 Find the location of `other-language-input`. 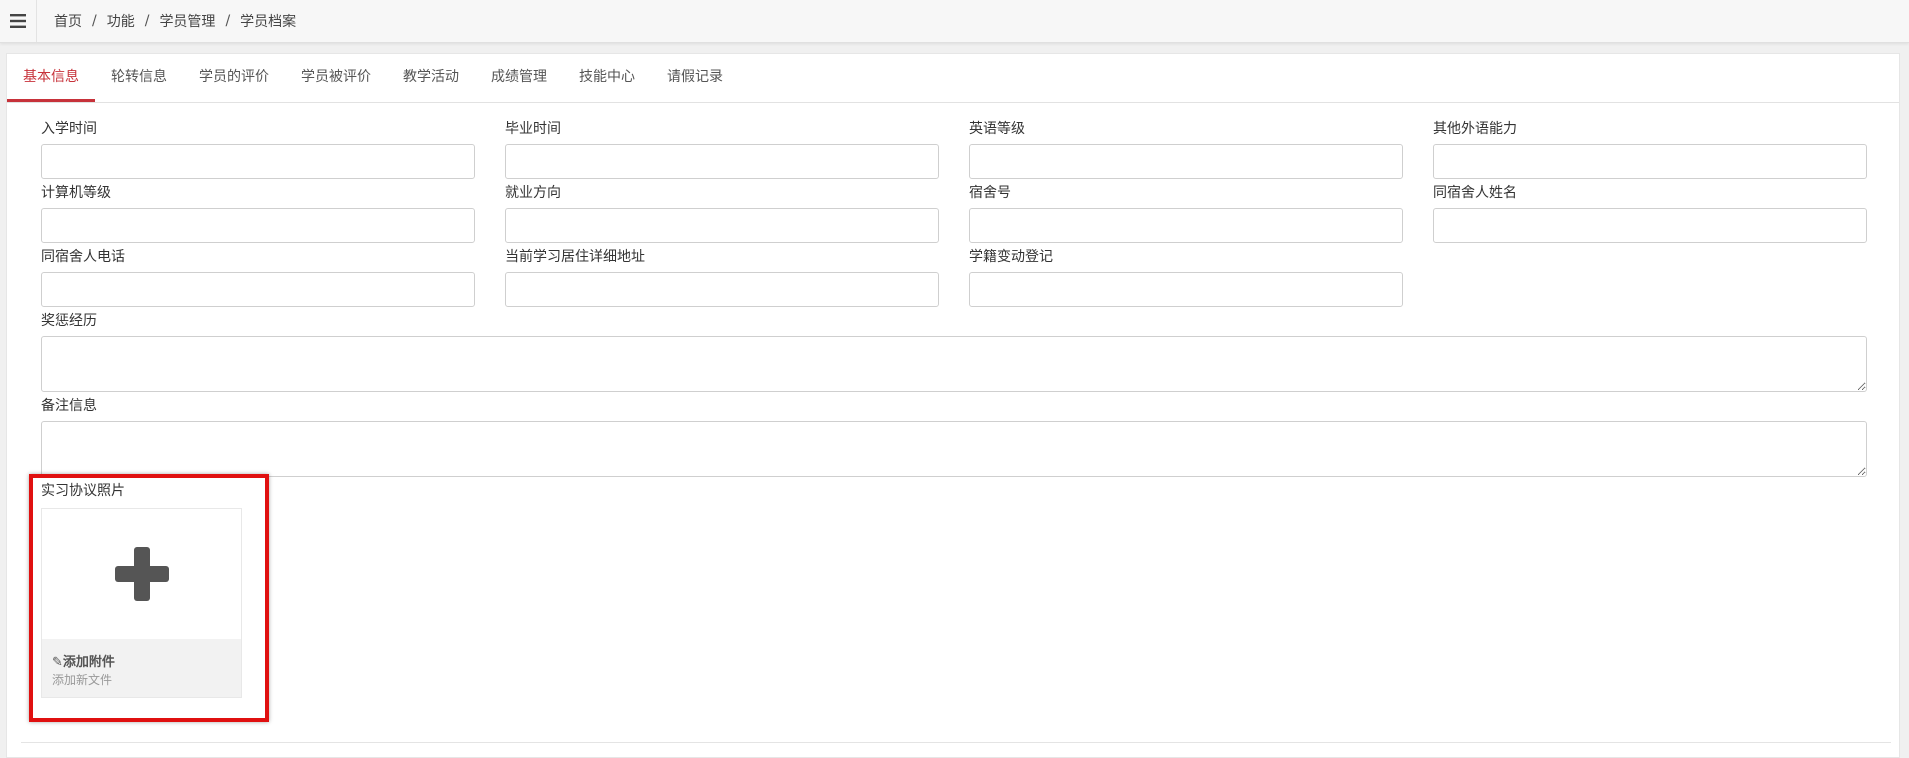

other-language-input is located at coordinates (1650, 161).